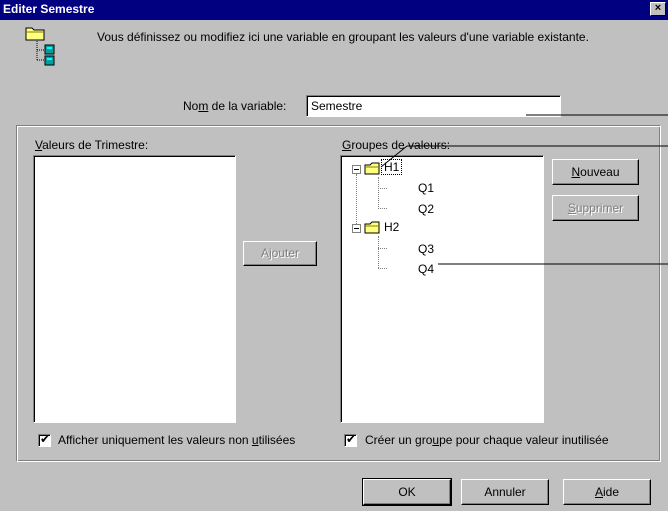  I want to click on callout-lines, so click(524, 189).